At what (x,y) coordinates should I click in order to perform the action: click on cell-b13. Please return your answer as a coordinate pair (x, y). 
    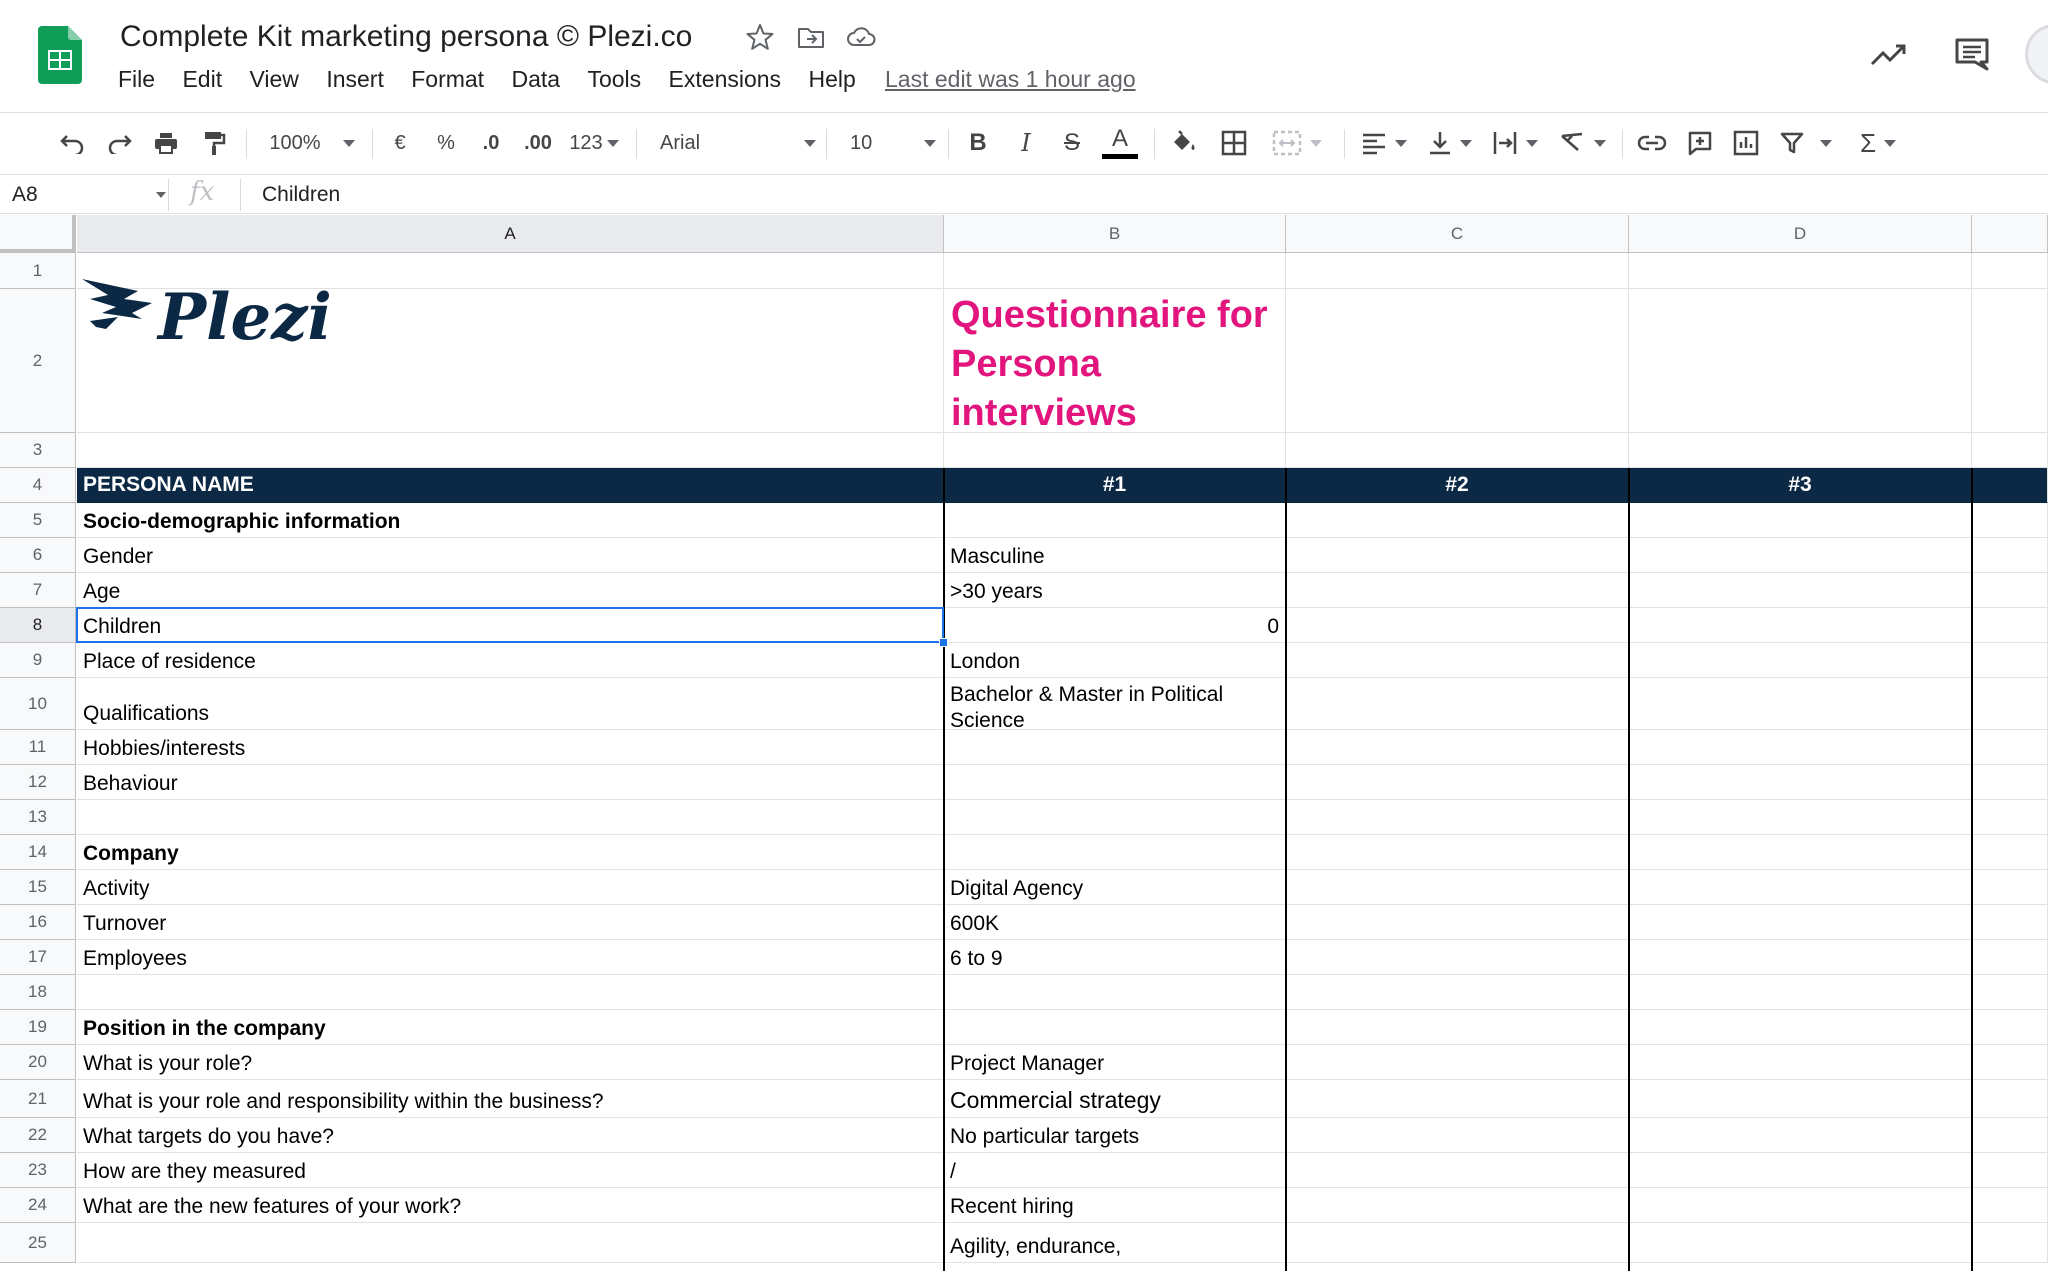
    Looking at the image, I should click on (1115, 817).